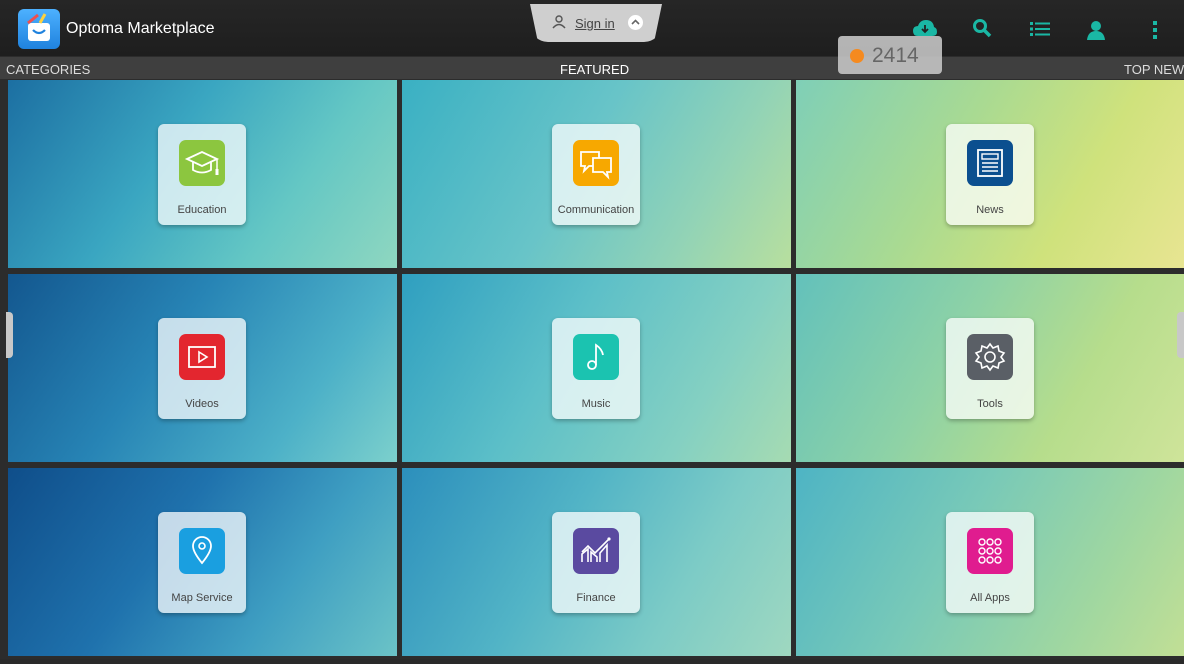 Image resolution: width=1184 pixels, height=664 pixels. What do you see at coordinates (202, 210) in the screenshot?
I see `category-label: Education` at bounding box center [202, 210].